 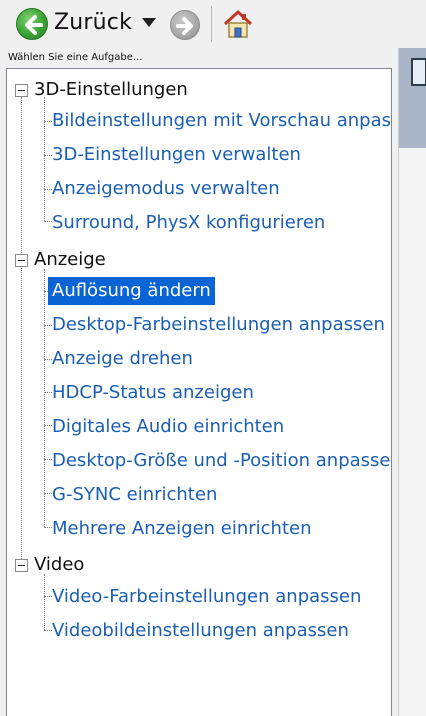 I want to click on tree-item-gsync: G-SYNC einrichten, so click(x=134, y=495).